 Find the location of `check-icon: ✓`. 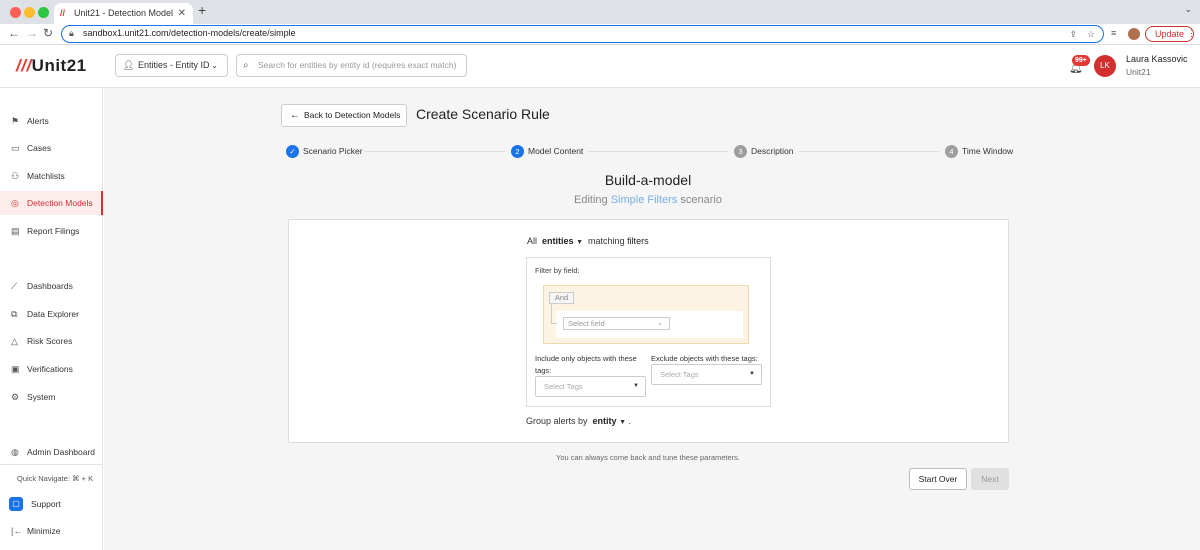

check-icon: ✓ is located at coordinates (292, 151).